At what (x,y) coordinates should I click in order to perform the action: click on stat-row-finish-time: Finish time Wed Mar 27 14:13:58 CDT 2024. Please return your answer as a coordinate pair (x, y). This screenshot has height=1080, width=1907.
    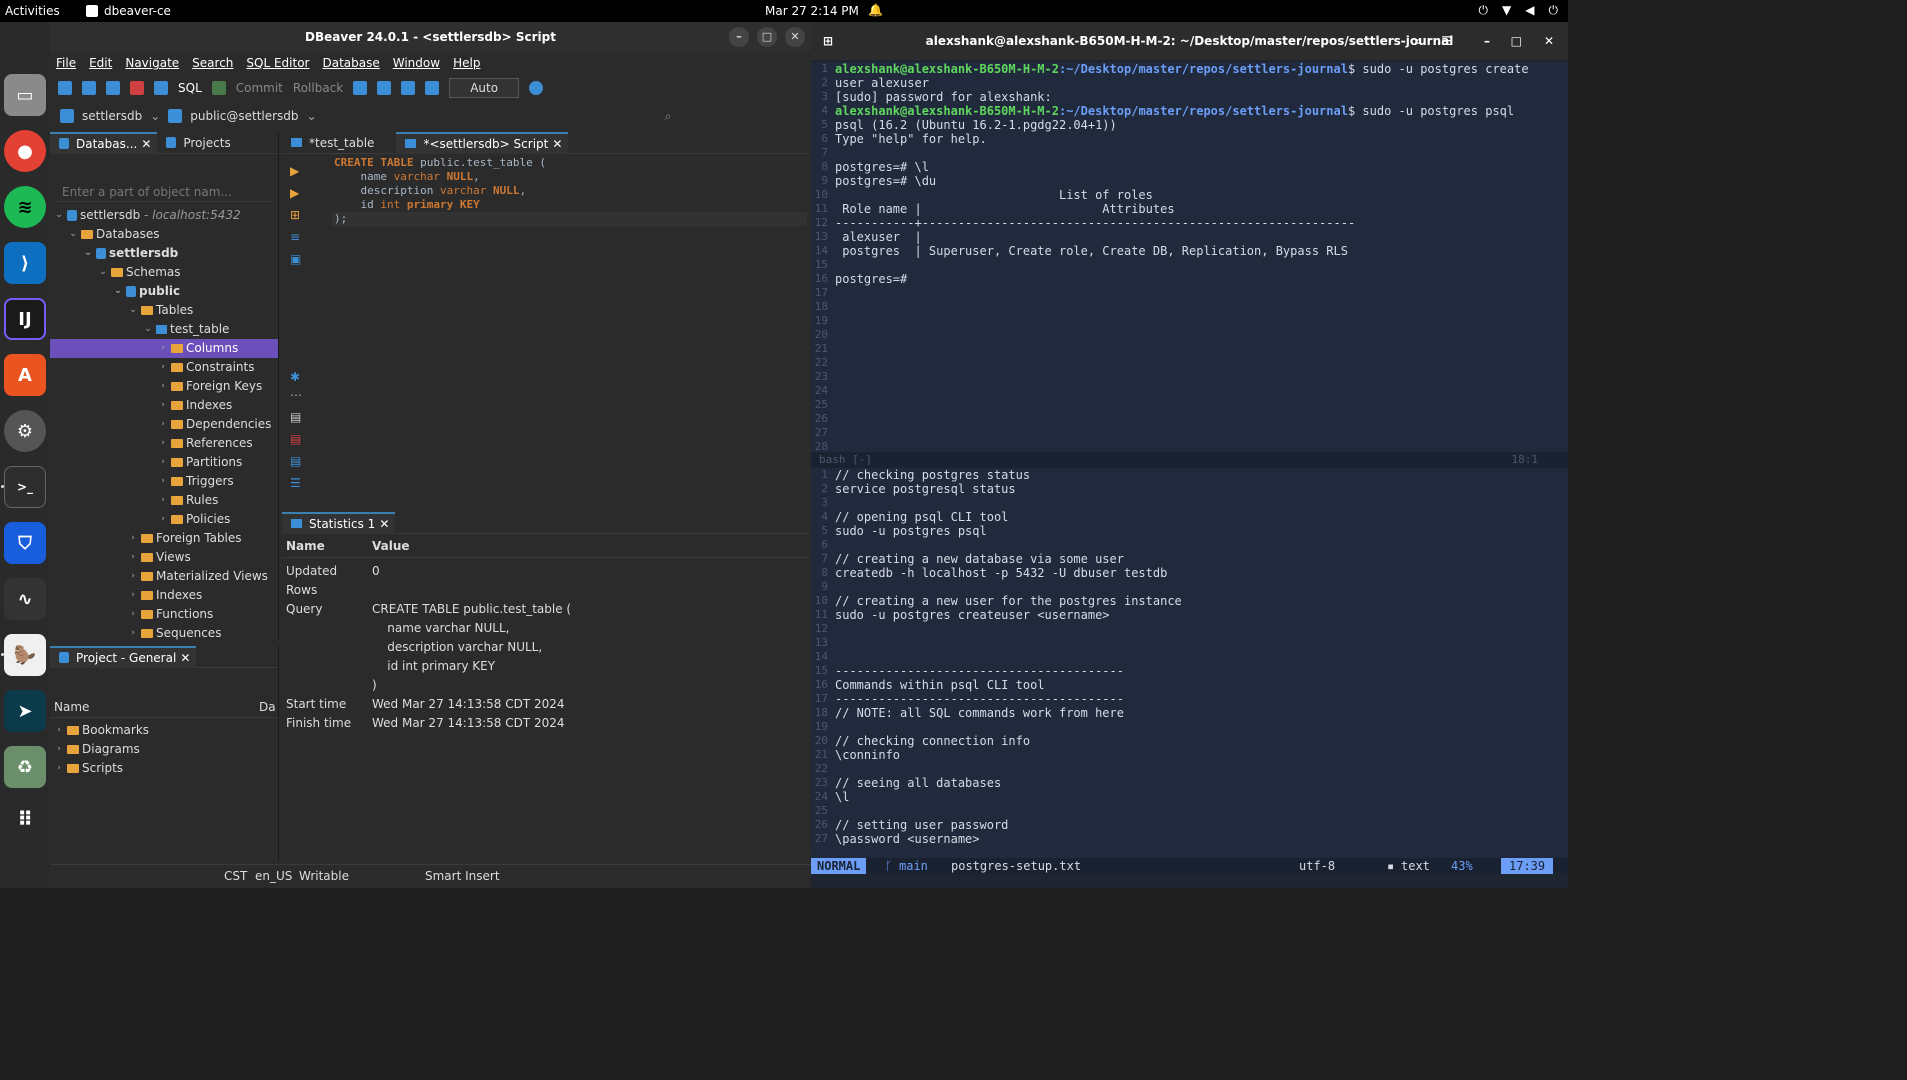
    Looking at the image, I should click on (545, 723).